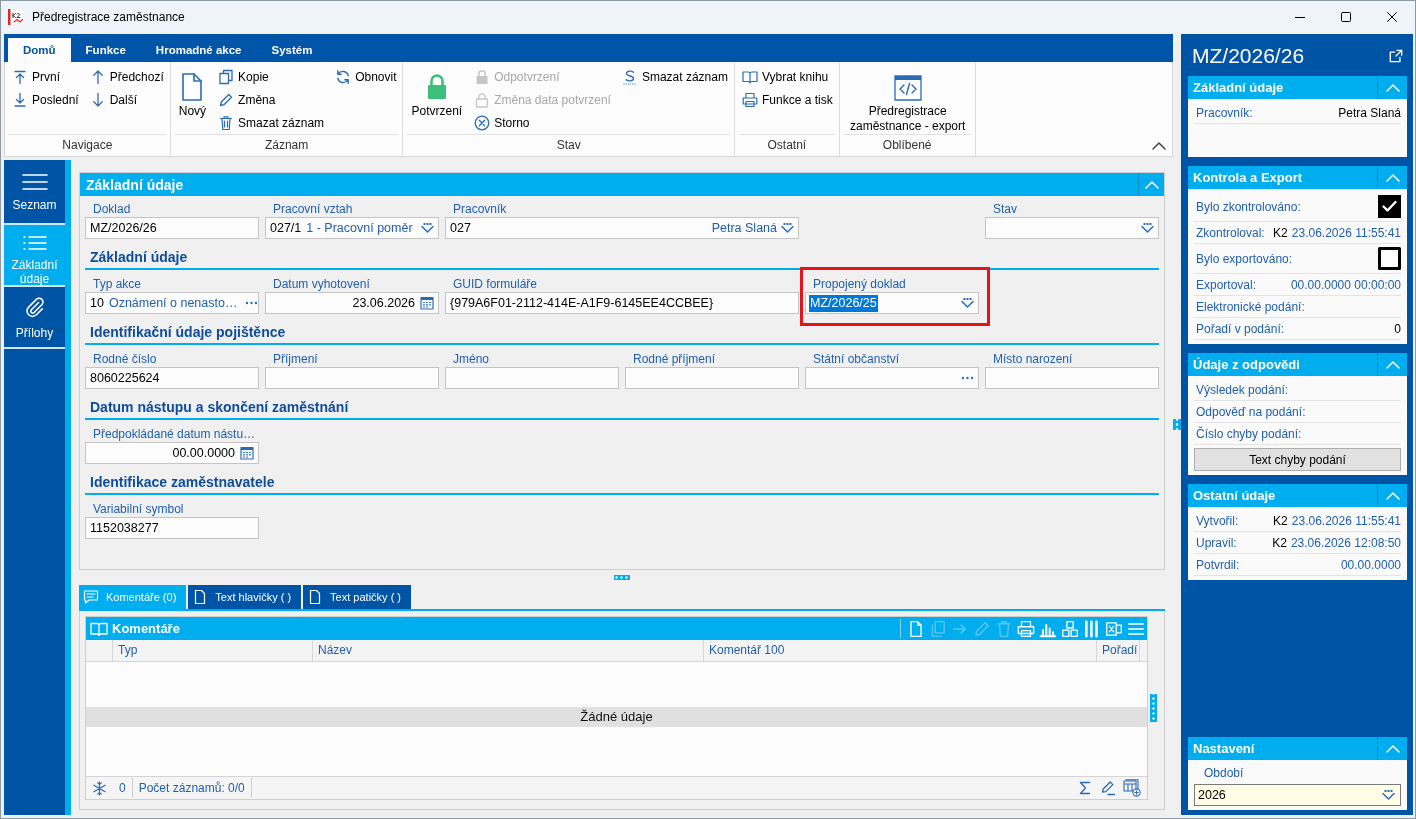  I want to click on detail-tab: Text hlavičky ( ), so click(245, 597).